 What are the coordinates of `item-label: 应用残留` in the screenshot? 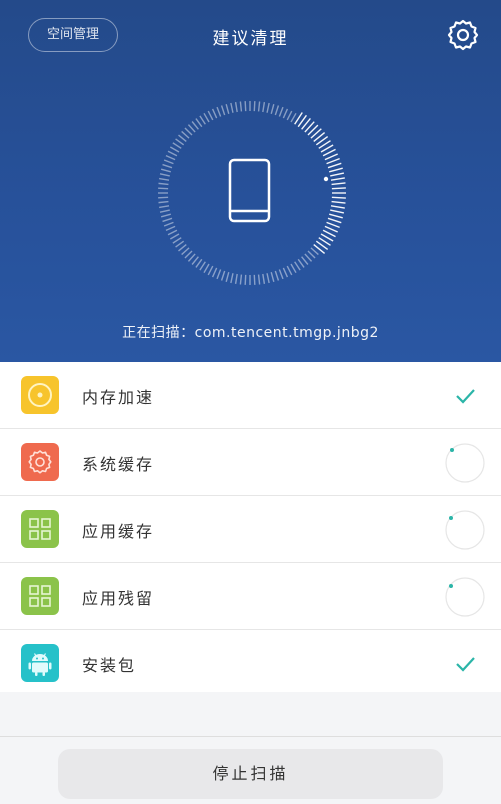 It's located at (118, 598).